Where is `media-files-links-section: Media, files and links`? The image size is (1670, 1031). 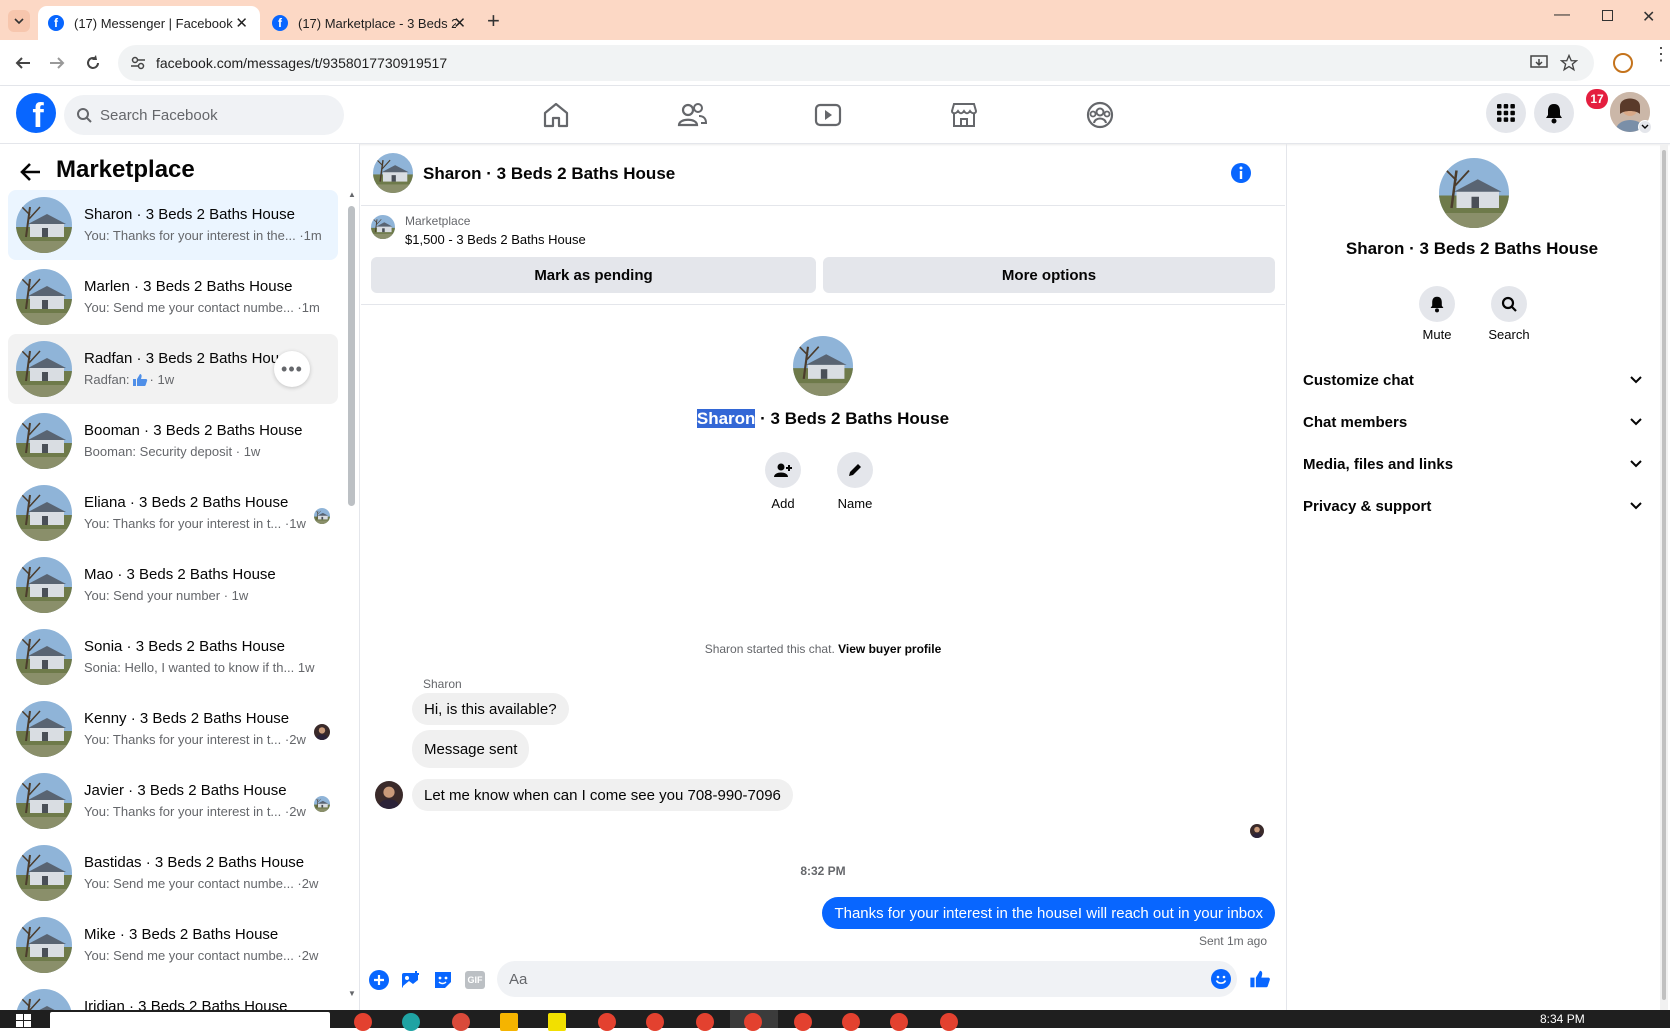
media-files-links-section: Media, files and links is located at coordinates (1473, 464).